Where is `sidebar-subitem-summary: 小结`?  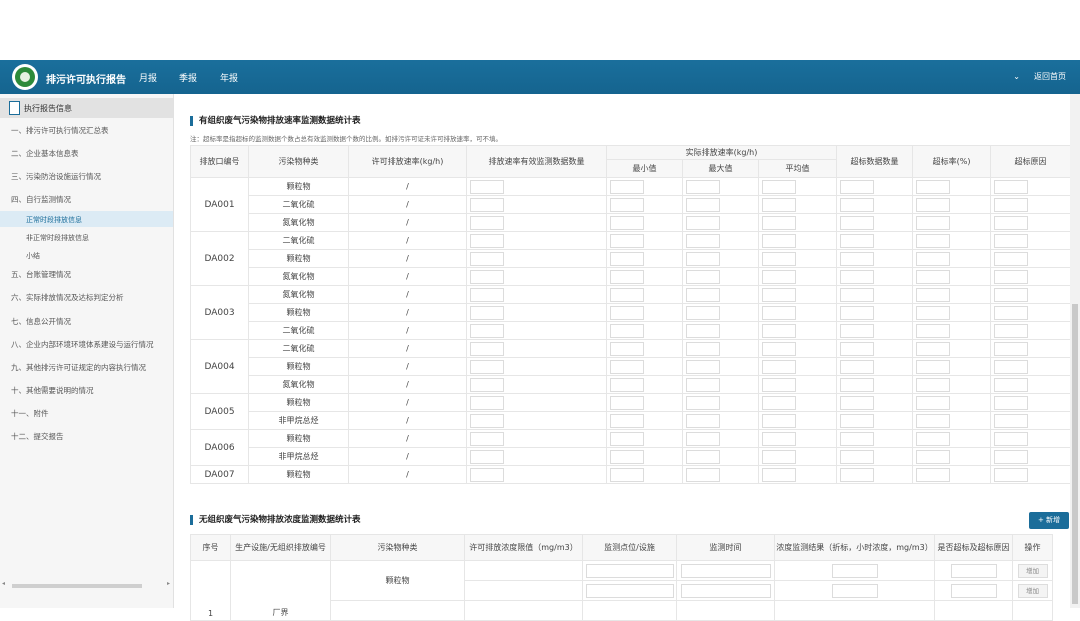
sidebar-subitem-summary: 小结 is located at coordinates (33, 256).